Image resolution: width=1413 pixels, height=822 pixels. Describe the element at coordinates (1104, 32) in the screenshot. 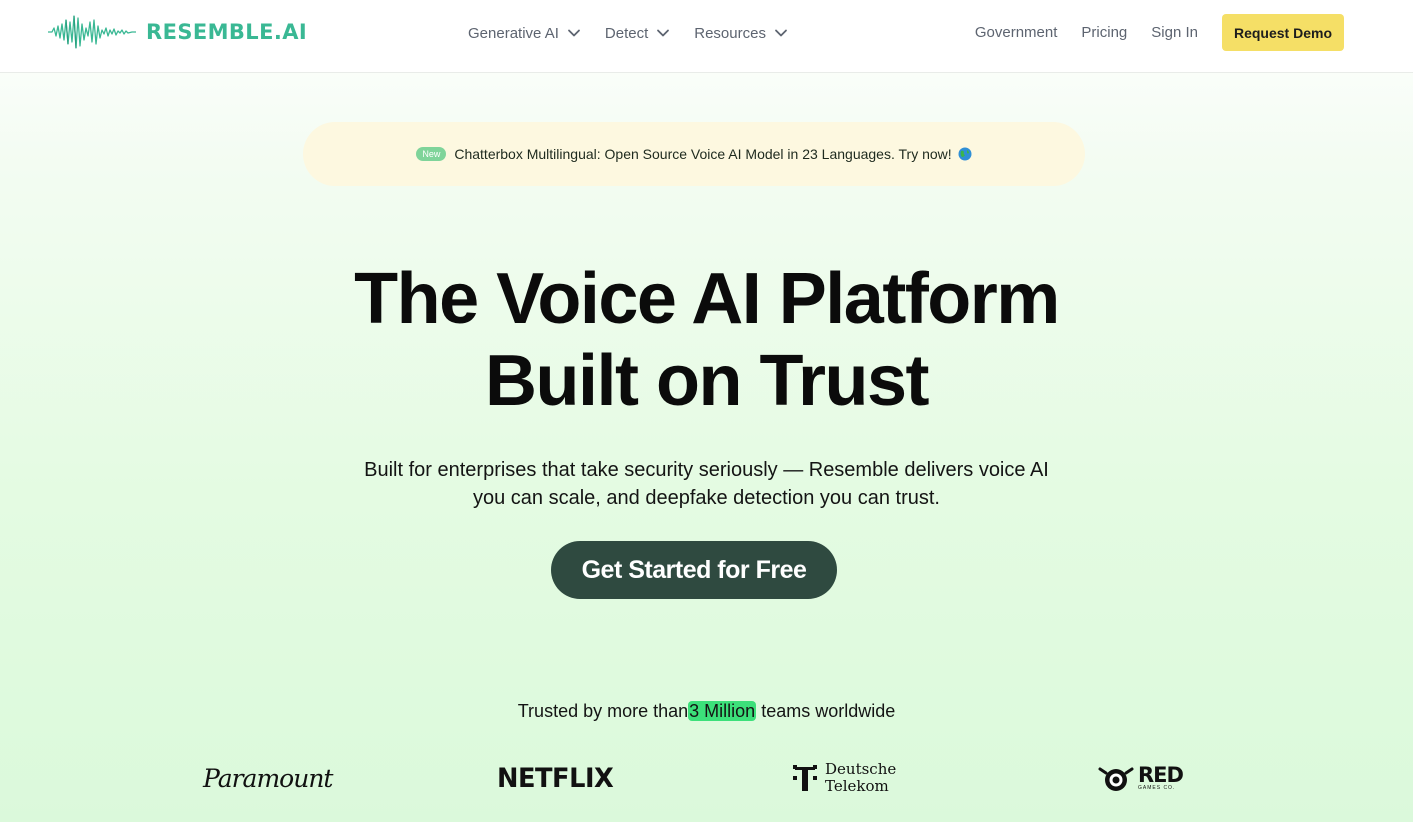

I see `pricing-link: Pricing` at that location.